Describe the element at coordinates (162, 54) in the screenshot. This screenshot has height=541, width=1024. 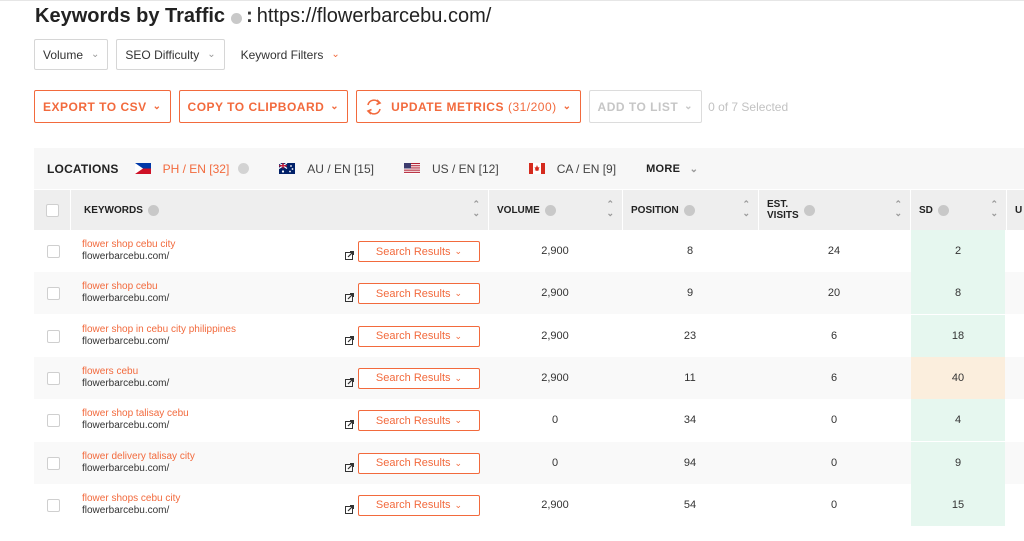
I see `seo-difficulty-filter-label: SEO Difficulty` at that location.